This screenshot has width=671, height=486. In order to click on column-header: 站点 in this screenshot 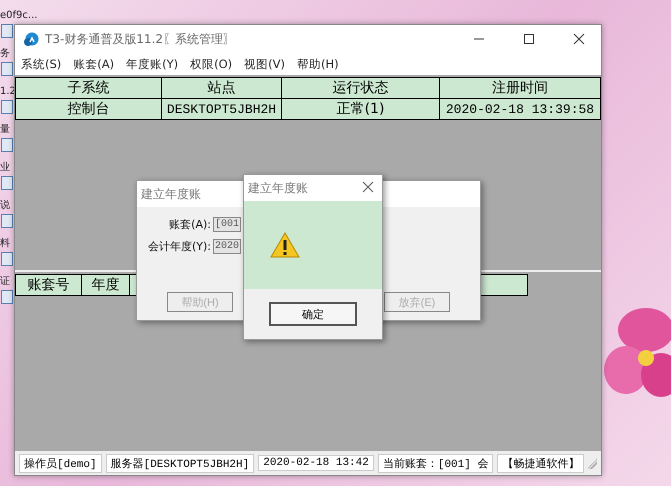, I will do `click(222, 88)`.